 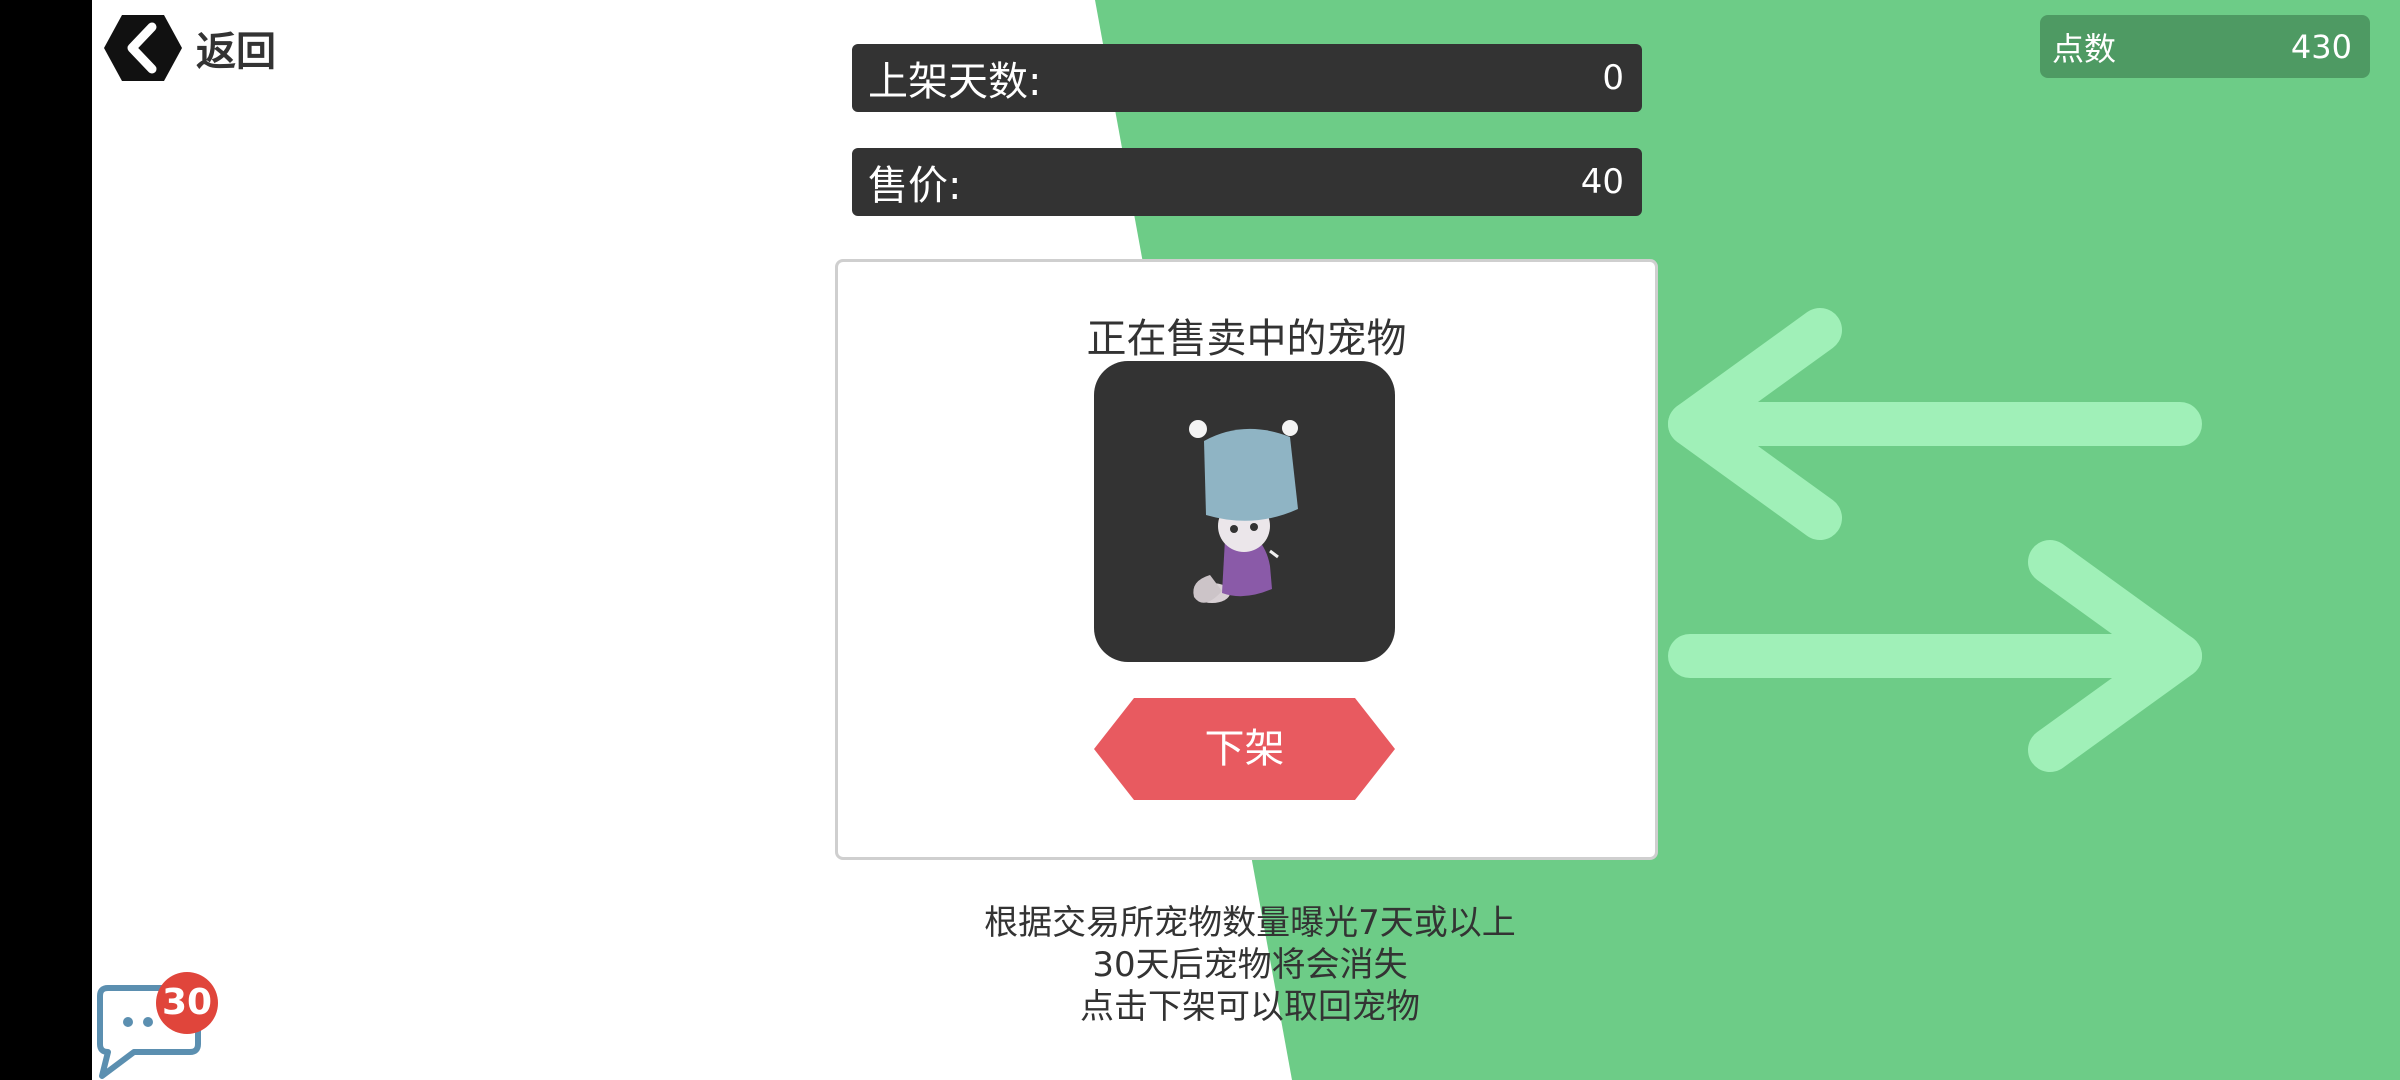 What do you see at coordinates (2205, 46) in the screenshot?
I see `points-badge: 点数 430` at bounding box center [2205, 46].